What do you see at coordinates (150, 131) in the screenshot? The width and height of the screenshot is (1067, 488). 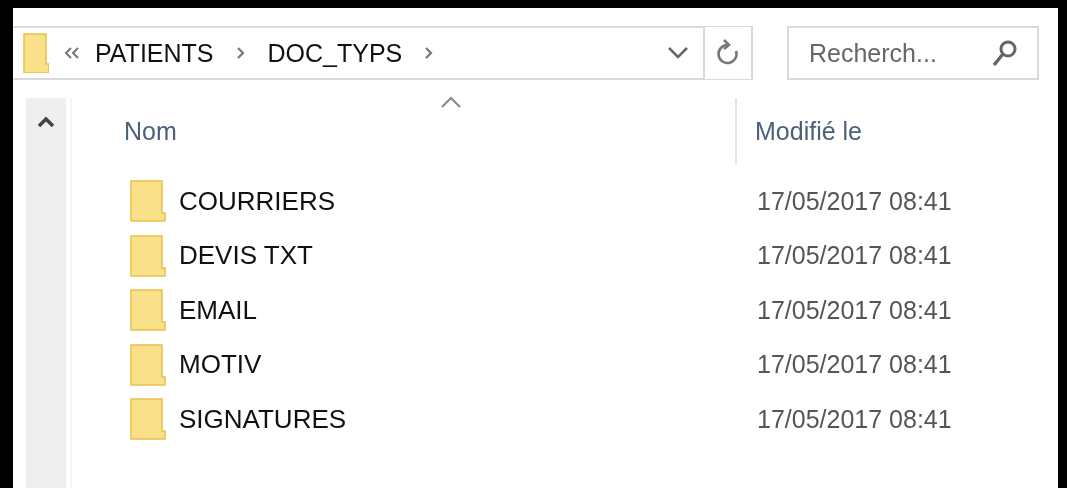 I see `column-header: Nom` at bounding box center [150, 131].